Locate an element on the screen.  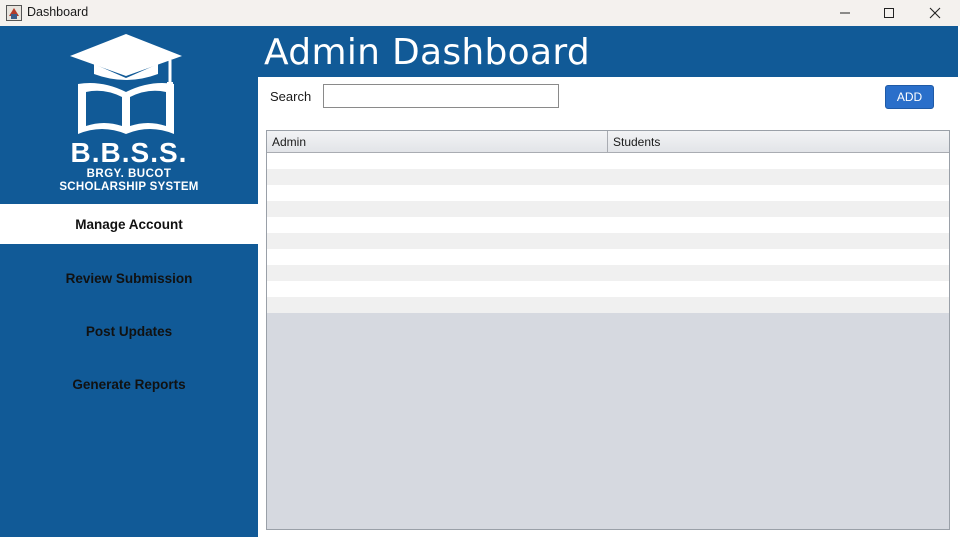
sidebar-item-generate-reports: Generate Reports is located at coordinates (129, 384).